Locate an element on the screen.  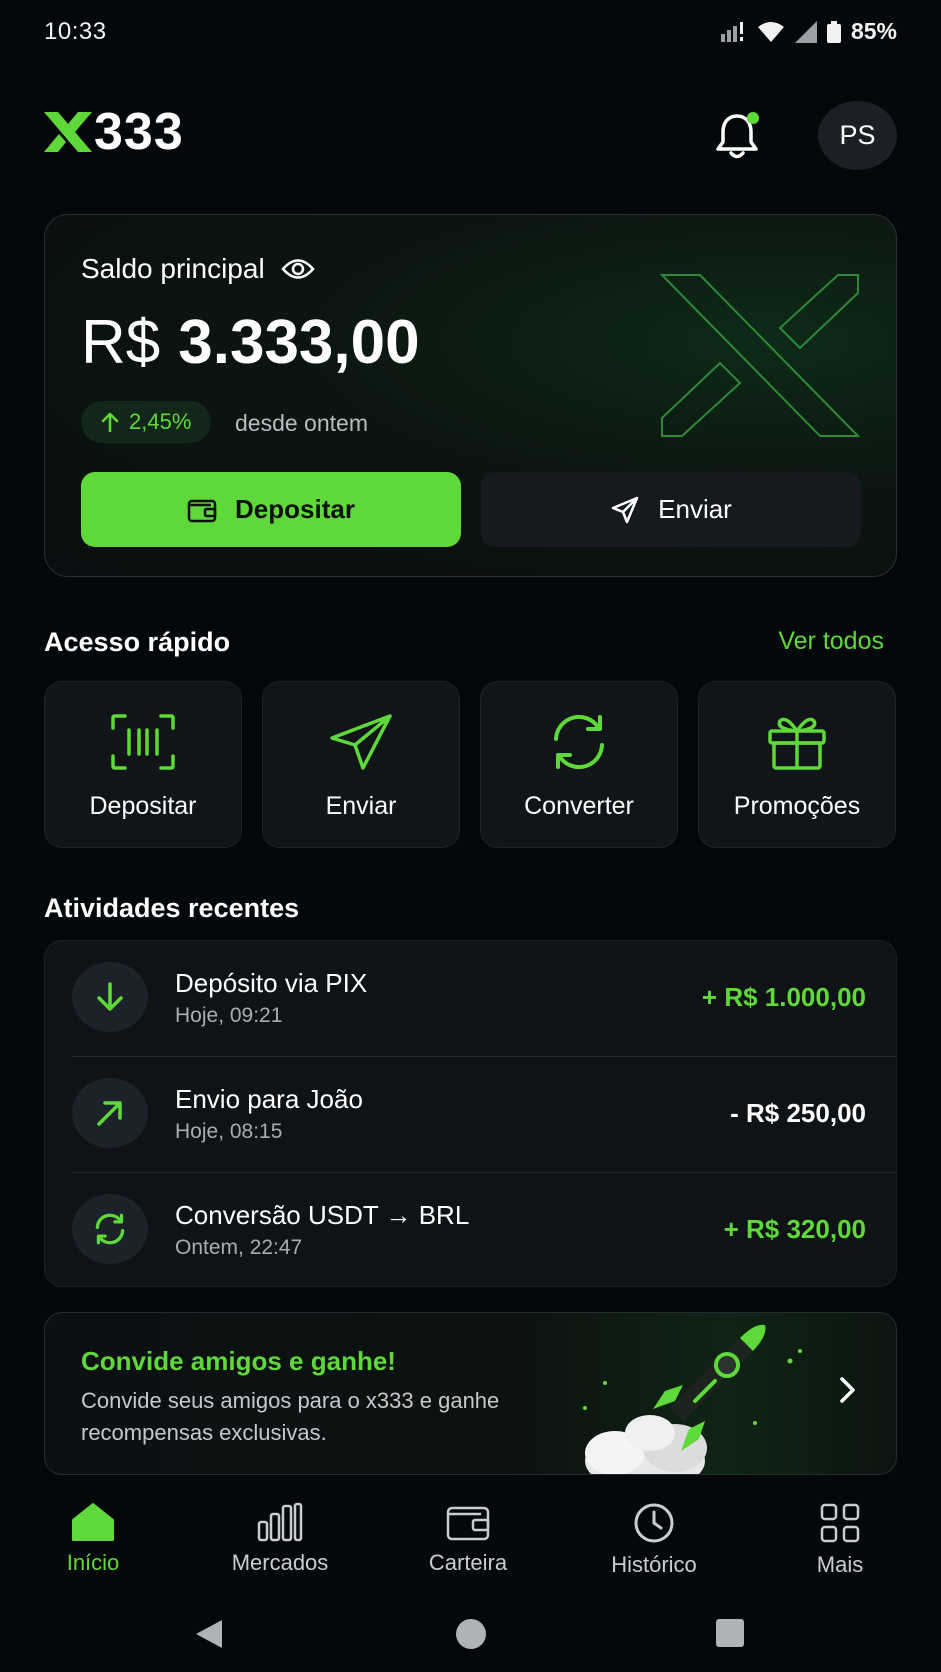
quick-deposit-label: Depositar is located at coordinates (143, 806).